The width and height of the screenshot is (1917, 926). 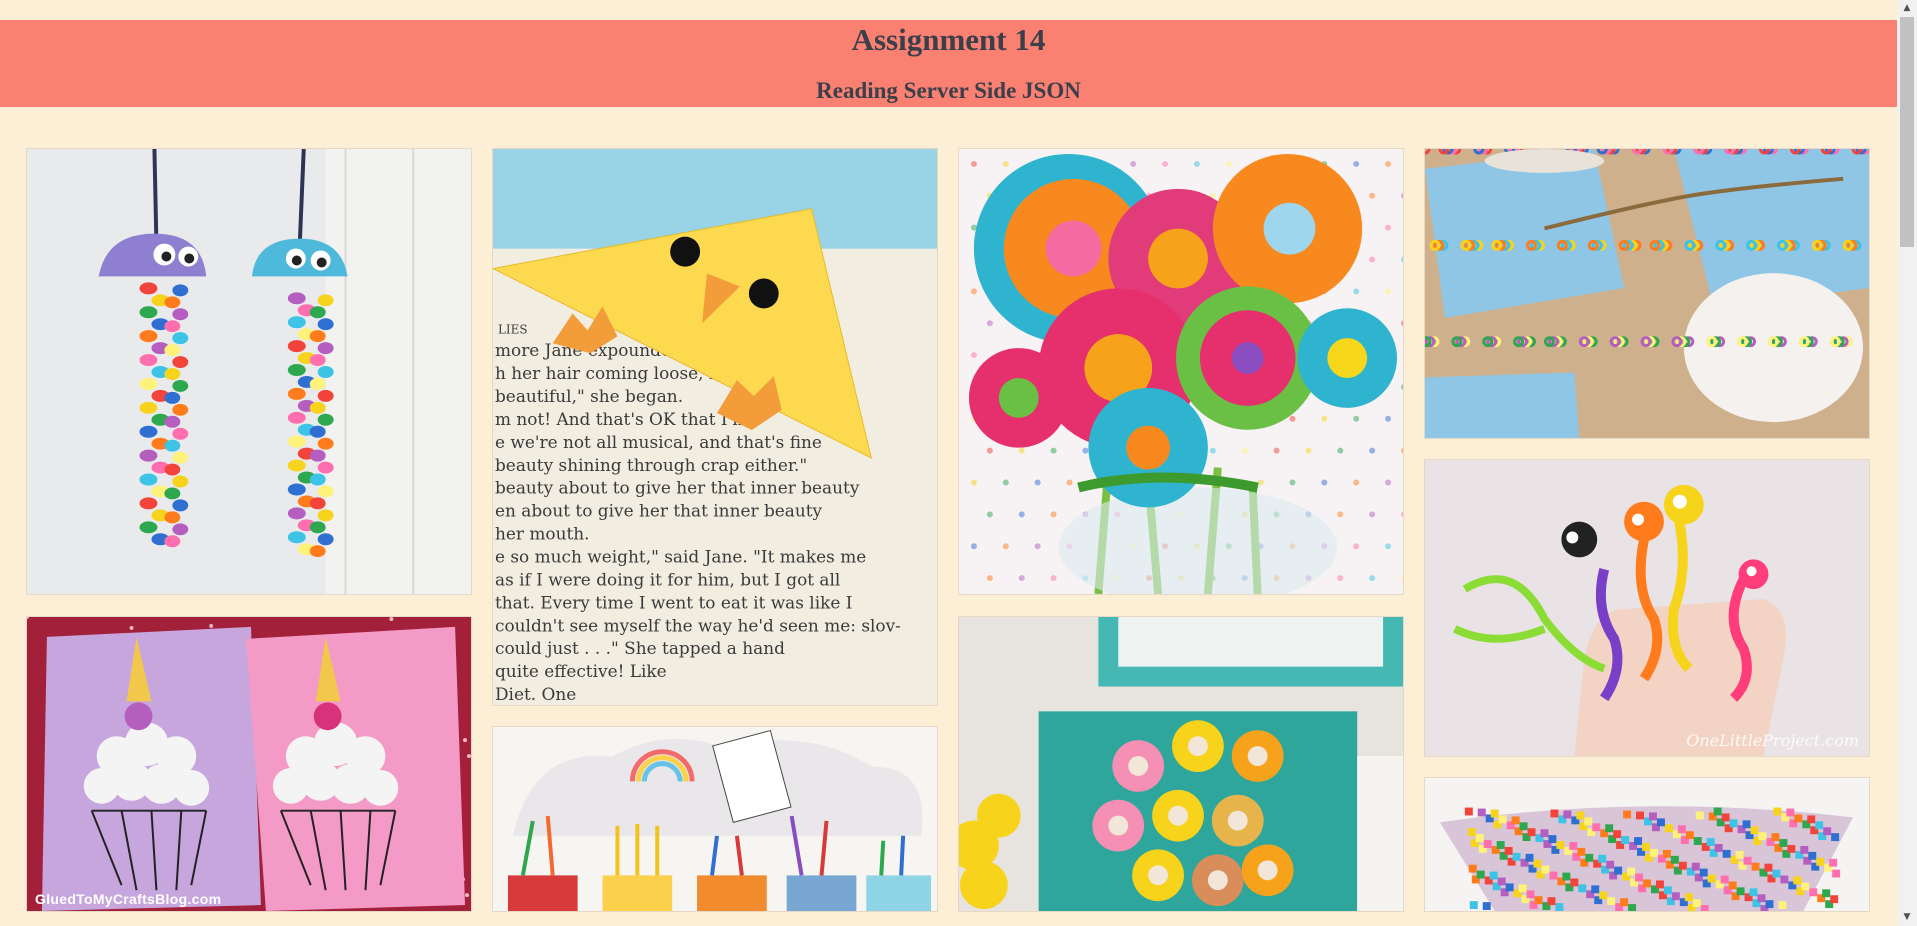 What do you see at coordinates (651, 465) in the screenshot?
I see `svg-text:beauty shining through crap ei: beauty shining through crap either."` at bounding box center [651, 465].